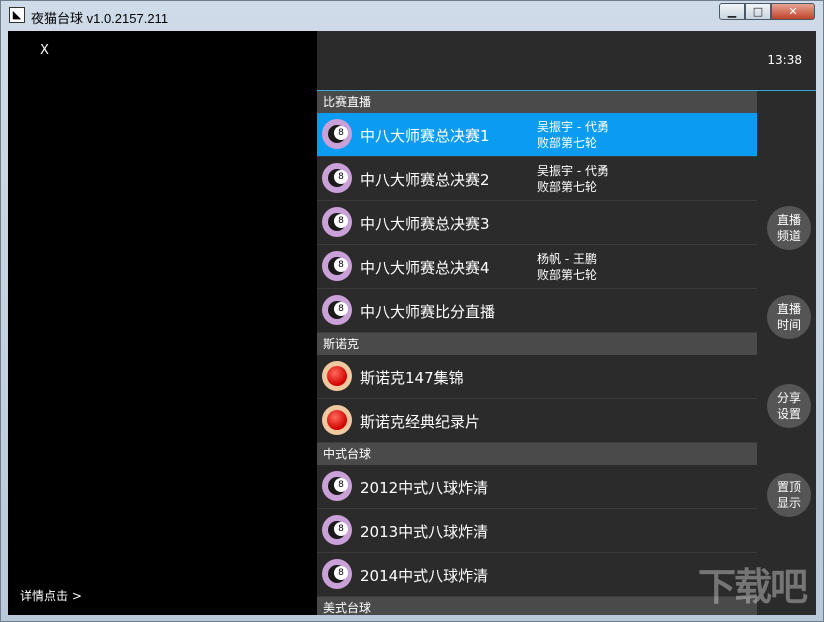 This screenshot has width=824, height=622. What do you see at coordinates (793, 11) in the screenshot?
I see `close-button: ✕` at bounding box center [793, 11].